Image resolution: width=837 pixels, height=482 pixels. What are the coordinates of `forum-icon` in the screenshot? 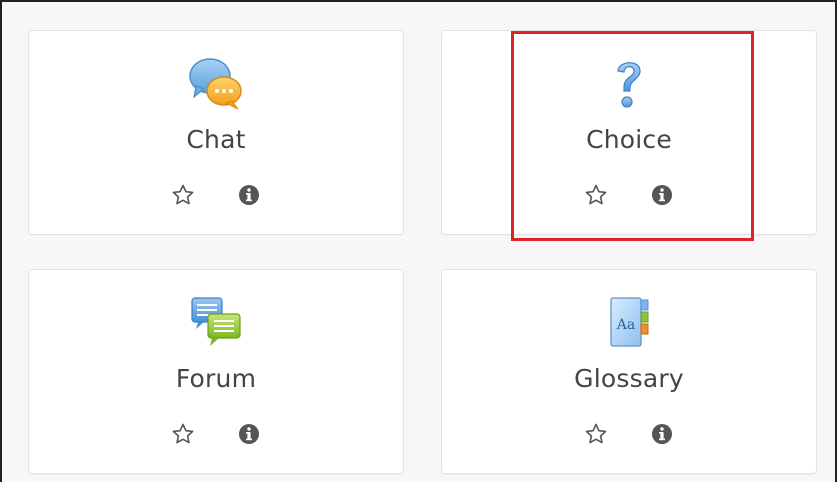 It's located at (216, 322).